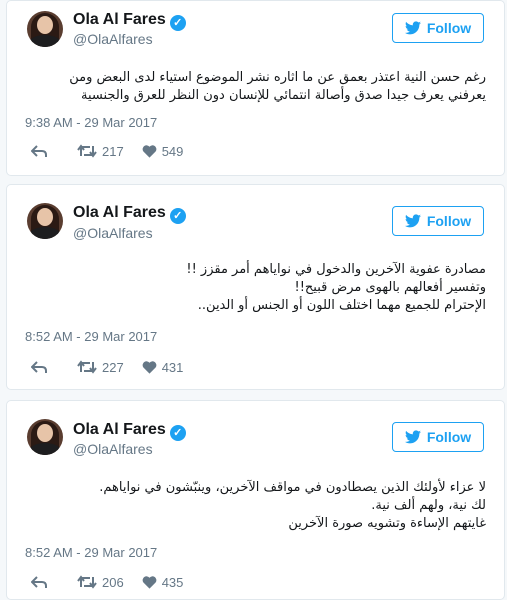 This screenshot has height=600, width=507. I want to click on like-count: 431, so click(172, 367).